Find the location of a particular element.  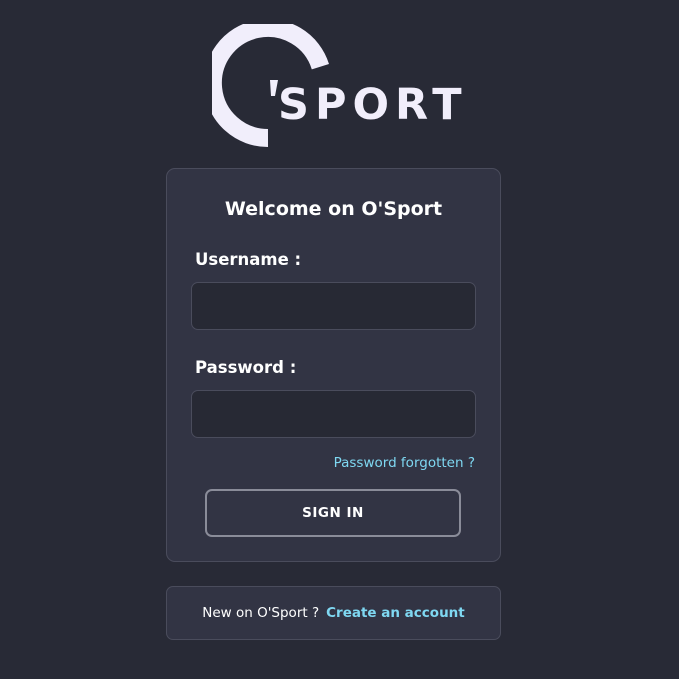

password-input is located at coordinates (333, 414).